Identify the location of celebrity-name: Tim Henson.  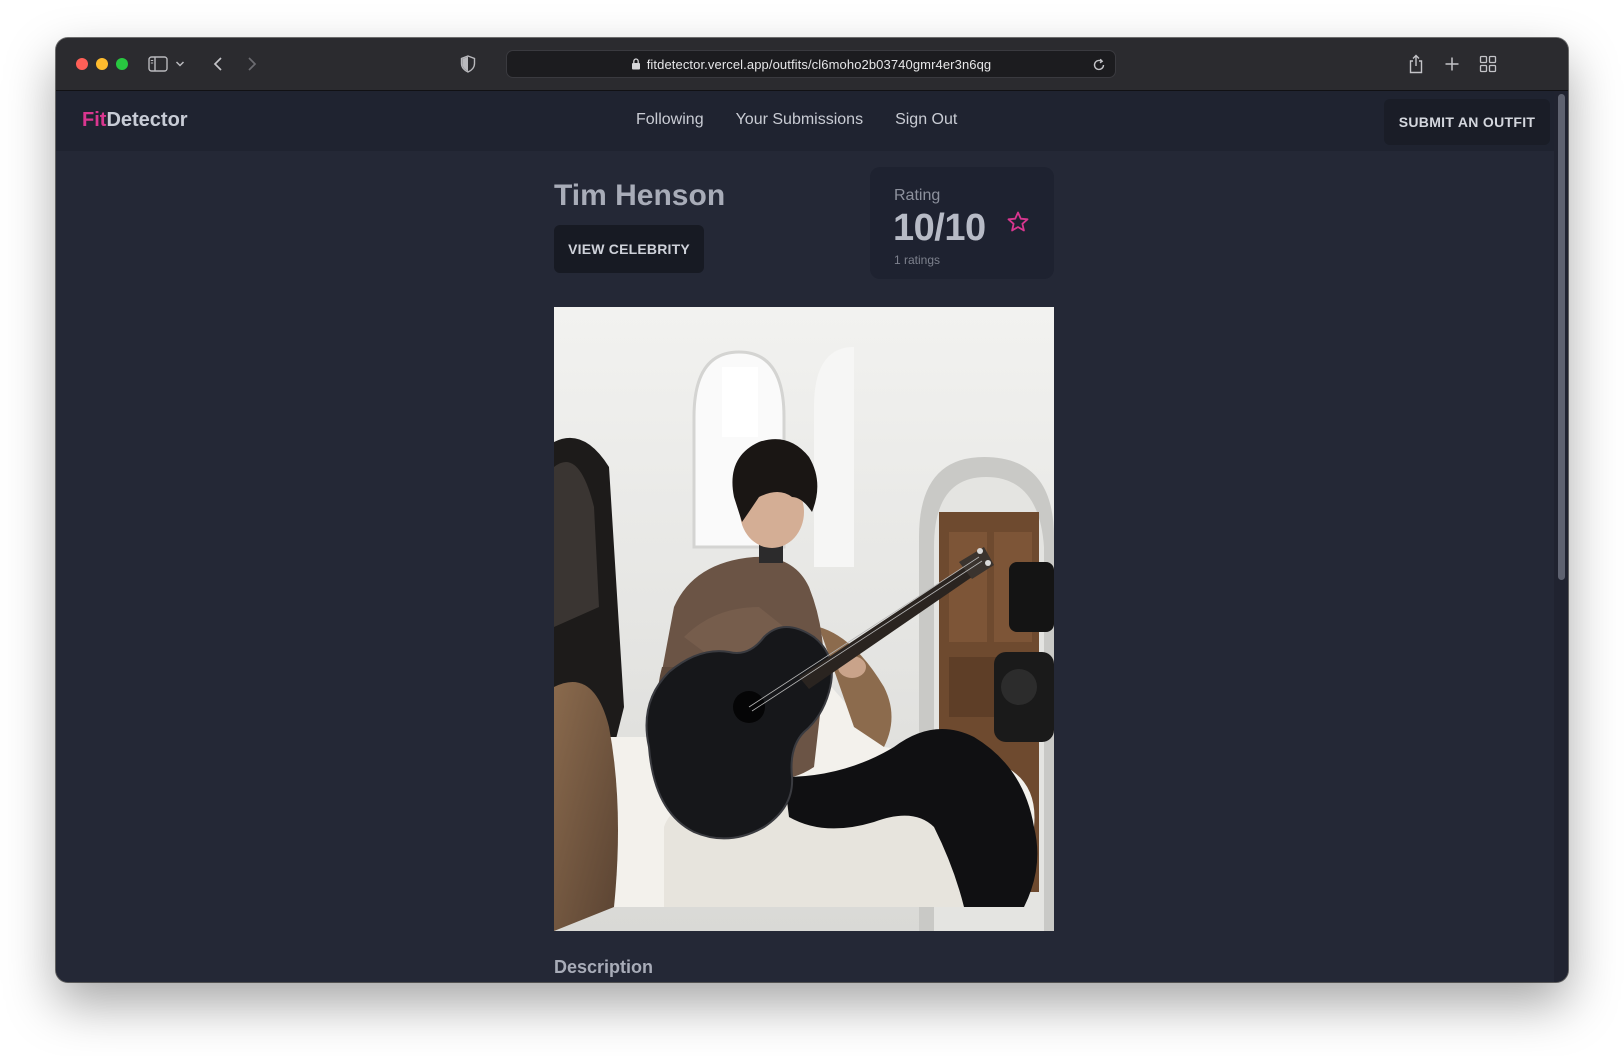
(640, 195).